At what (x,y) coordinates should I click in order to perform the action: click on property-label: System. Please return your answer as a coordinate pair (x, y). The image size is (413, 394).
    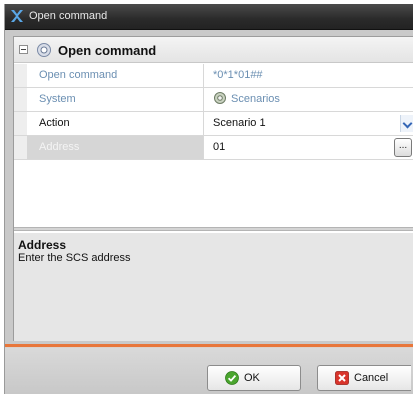
    Looking at the image, I should click on (115, 99).